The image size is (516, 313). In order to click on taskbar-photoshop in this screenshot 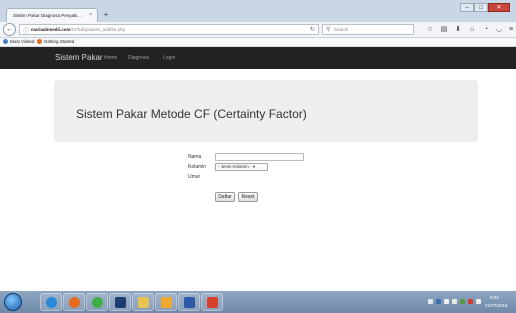, I will do `click(120, 302)`.